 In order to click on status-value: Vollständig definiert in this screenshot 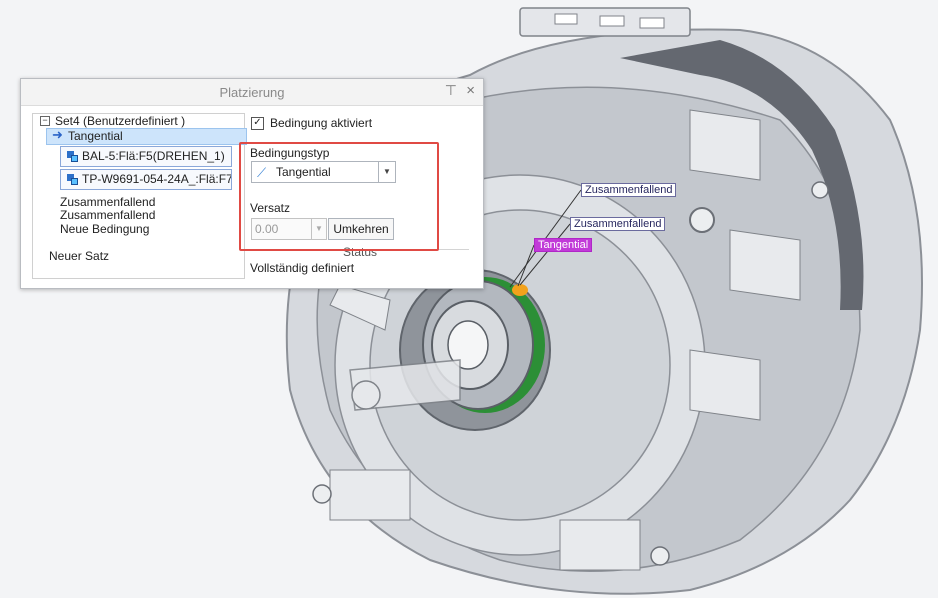, I will do `click(302, 268)`.